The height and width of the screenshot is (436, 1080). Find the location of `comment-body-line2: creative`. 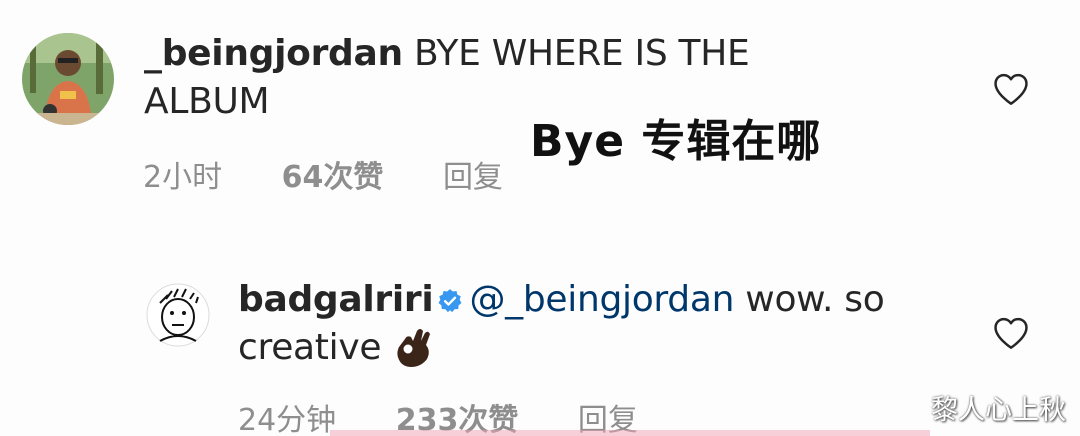

comment-body-line2: creative is located at coordinates (310, 347).